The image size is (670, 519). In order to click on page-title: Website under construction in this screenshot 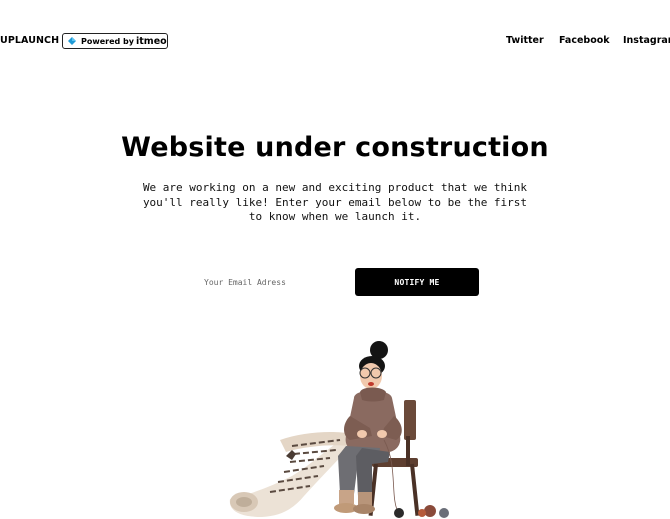, I will do `click(335, 147)`.